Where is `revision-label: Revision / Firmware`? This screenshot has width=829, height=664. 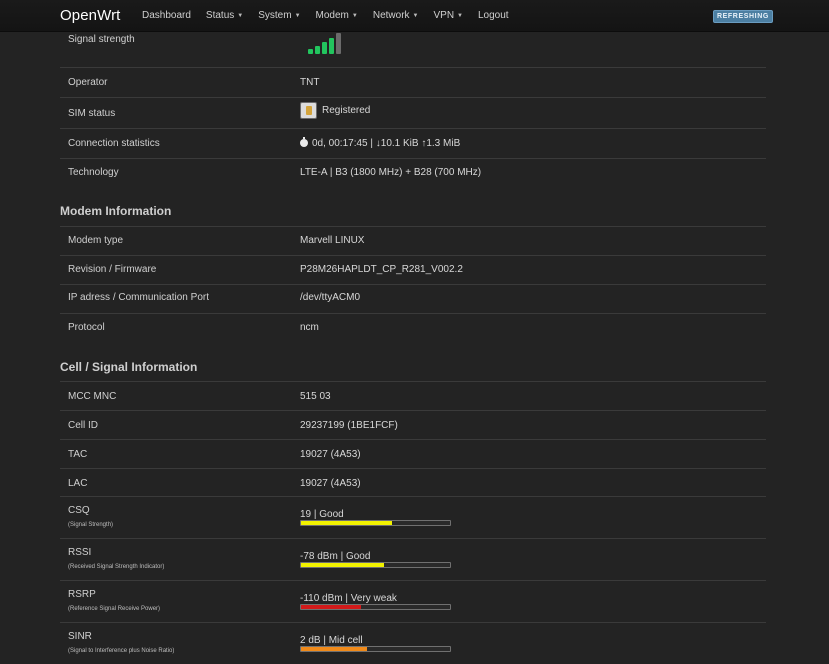
revision-label: Revision / Firmware is located at coordinates (112, 269).